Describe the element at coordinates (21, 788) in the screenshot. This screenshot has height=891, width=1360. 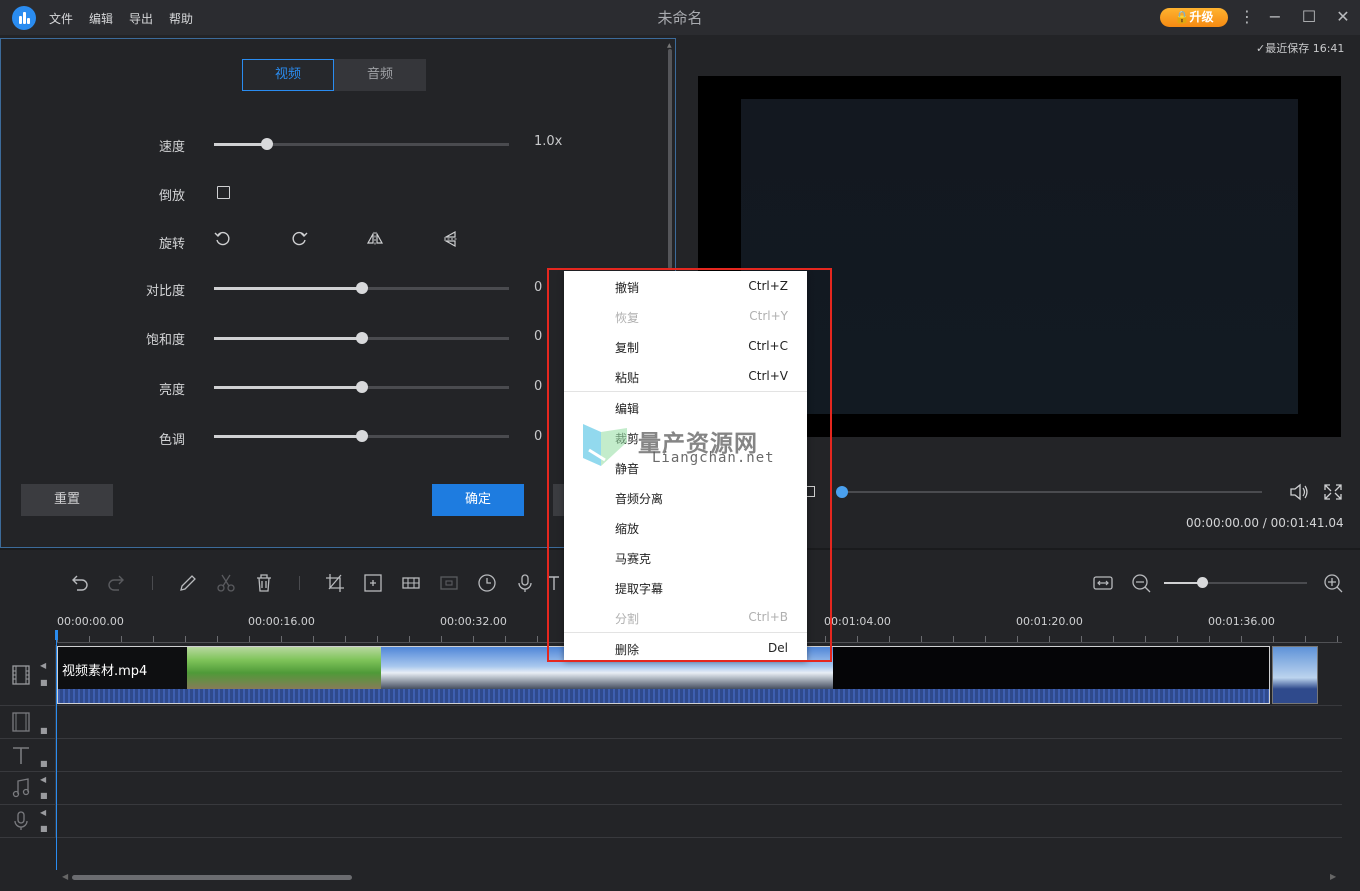
I see `music-note-icon` at that location.